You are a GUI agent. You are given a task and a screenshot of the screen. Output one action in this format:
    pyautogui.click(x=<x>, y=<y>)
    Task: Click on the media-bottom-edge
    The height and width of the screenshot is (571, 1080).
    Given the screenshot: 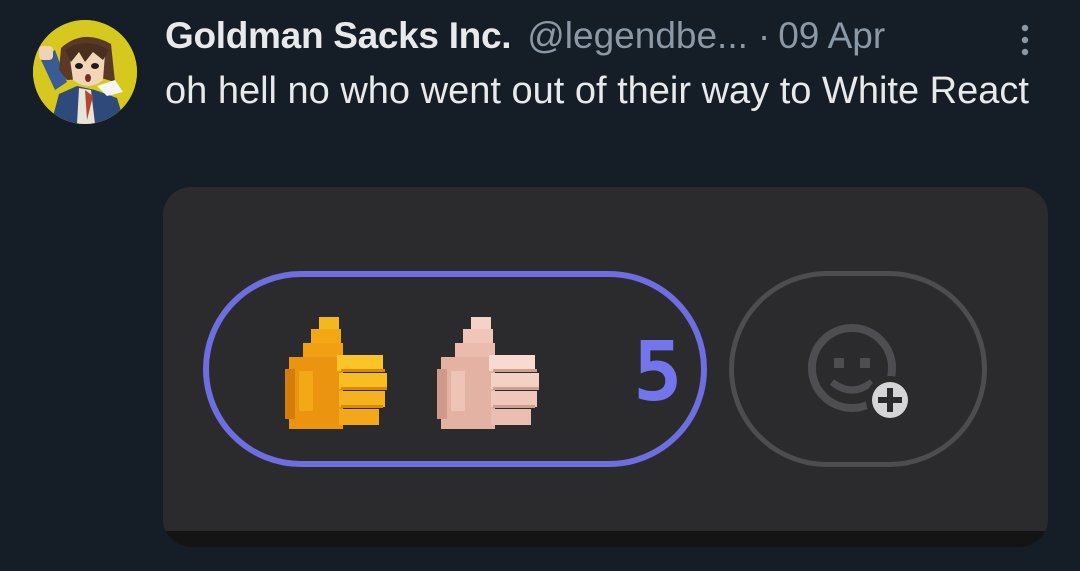 What is the action you would take?
    pyautogui.click(x=605, y=539)
    